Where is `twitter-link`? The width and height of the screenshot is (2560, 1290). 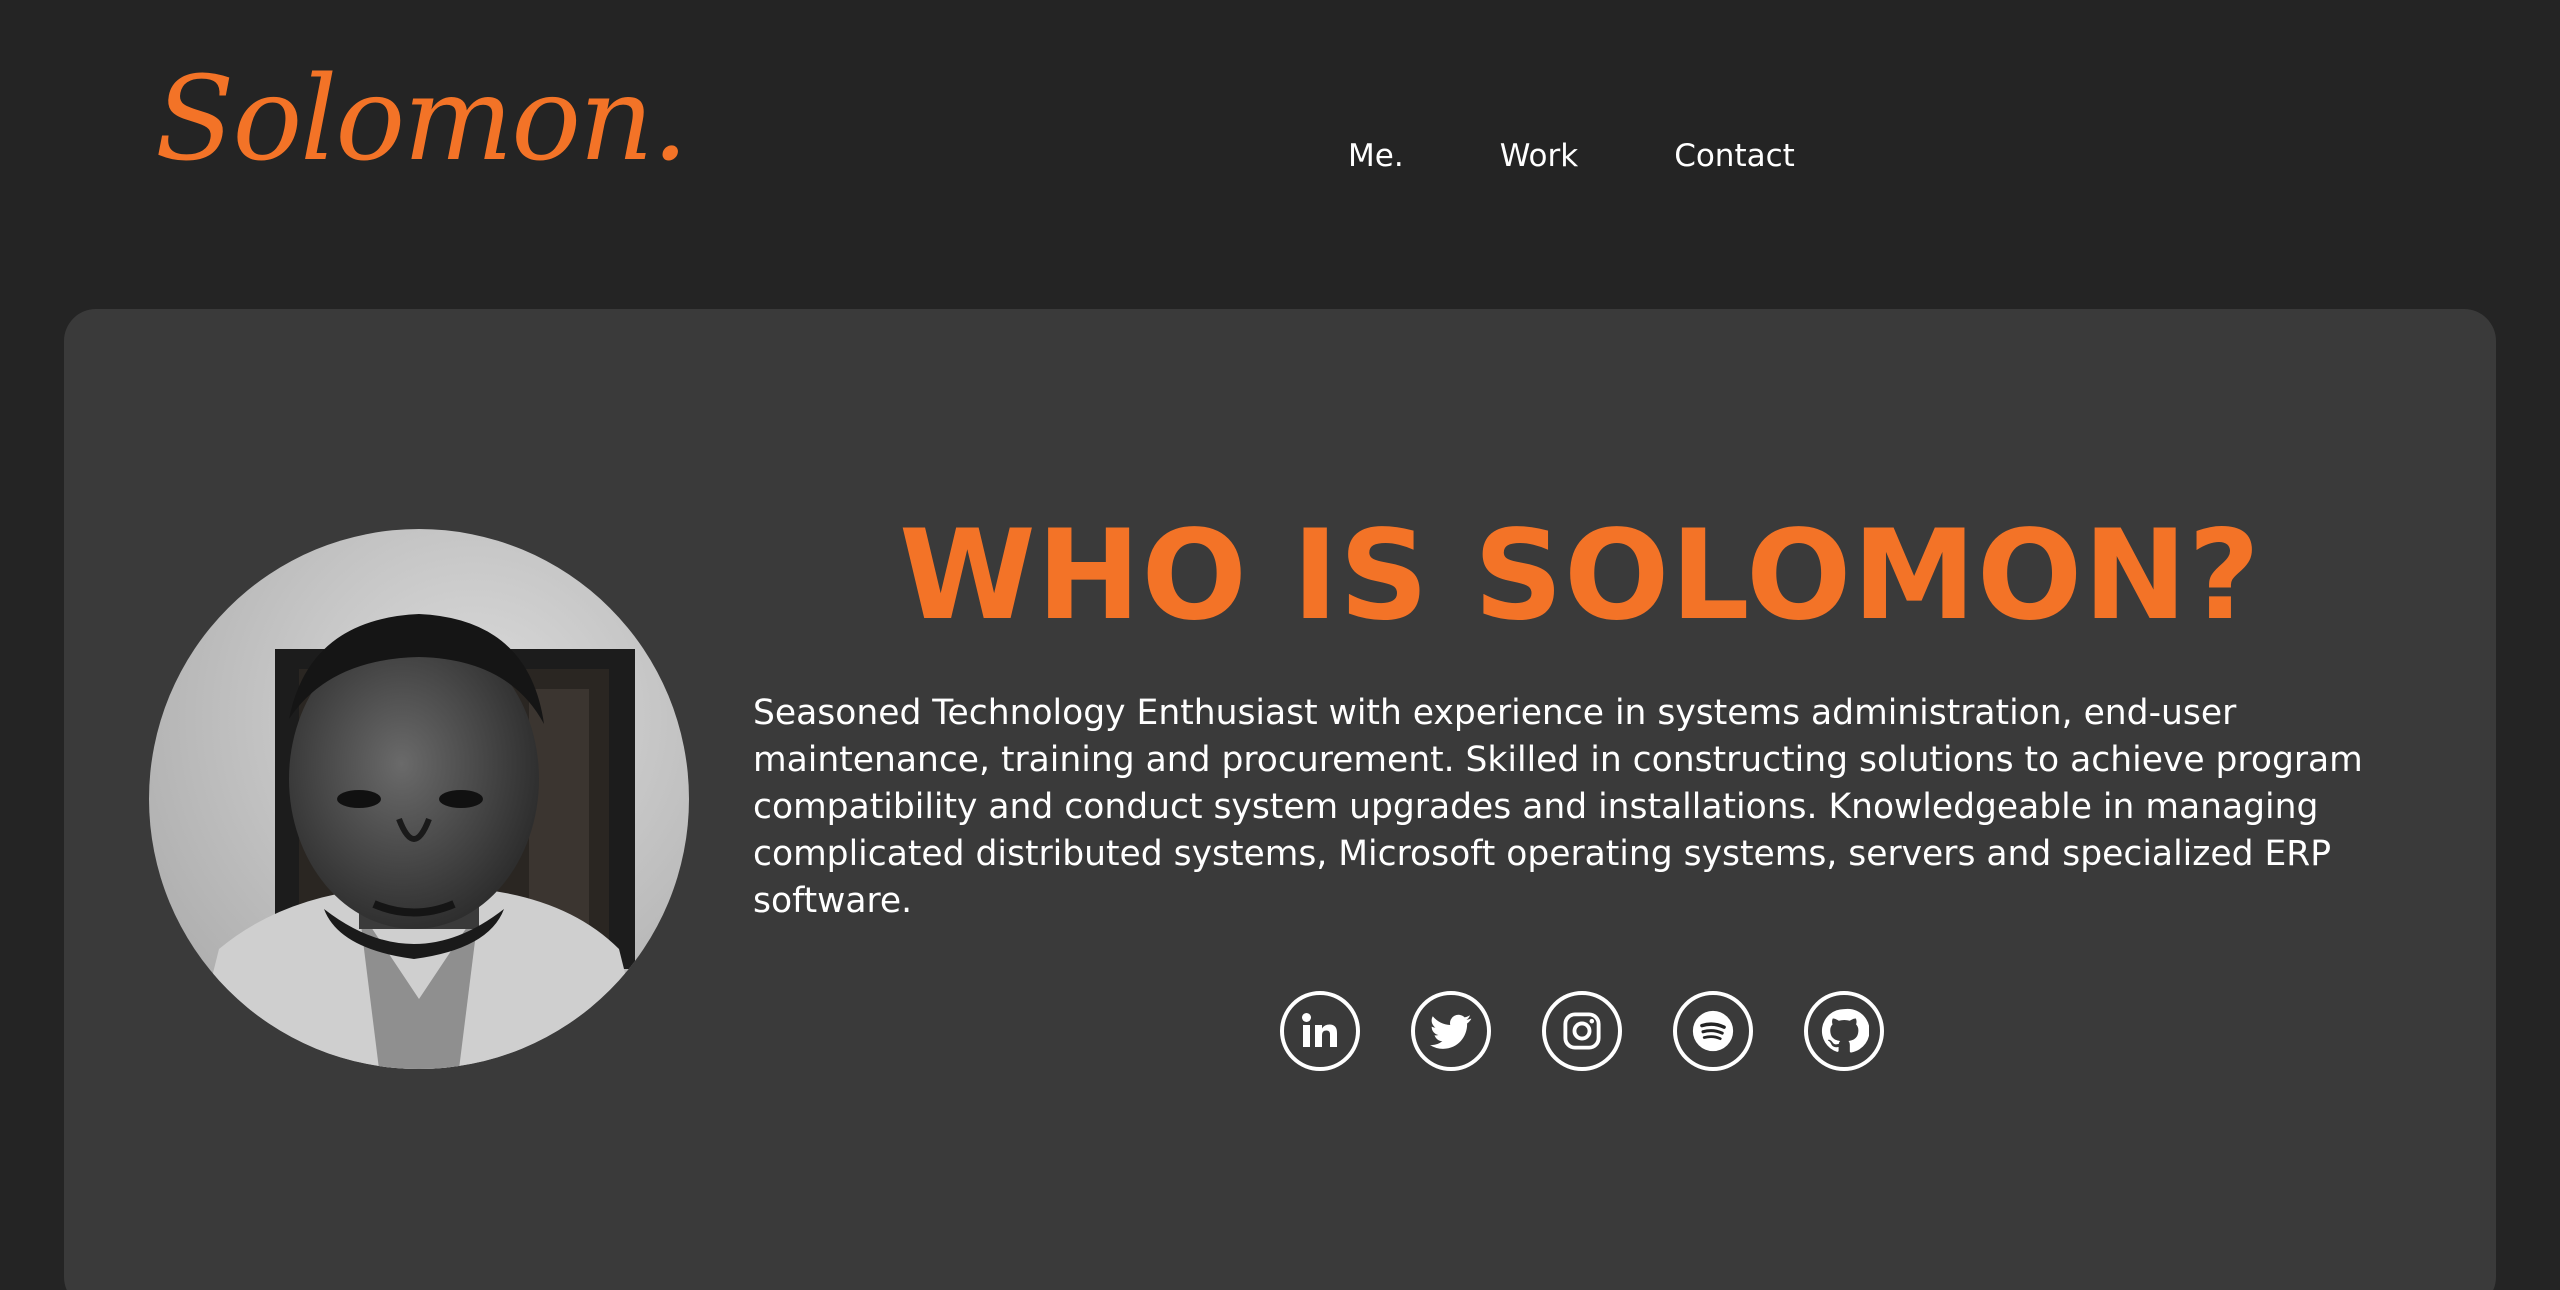
twitter-link is located at coordinates (1451, 1031).